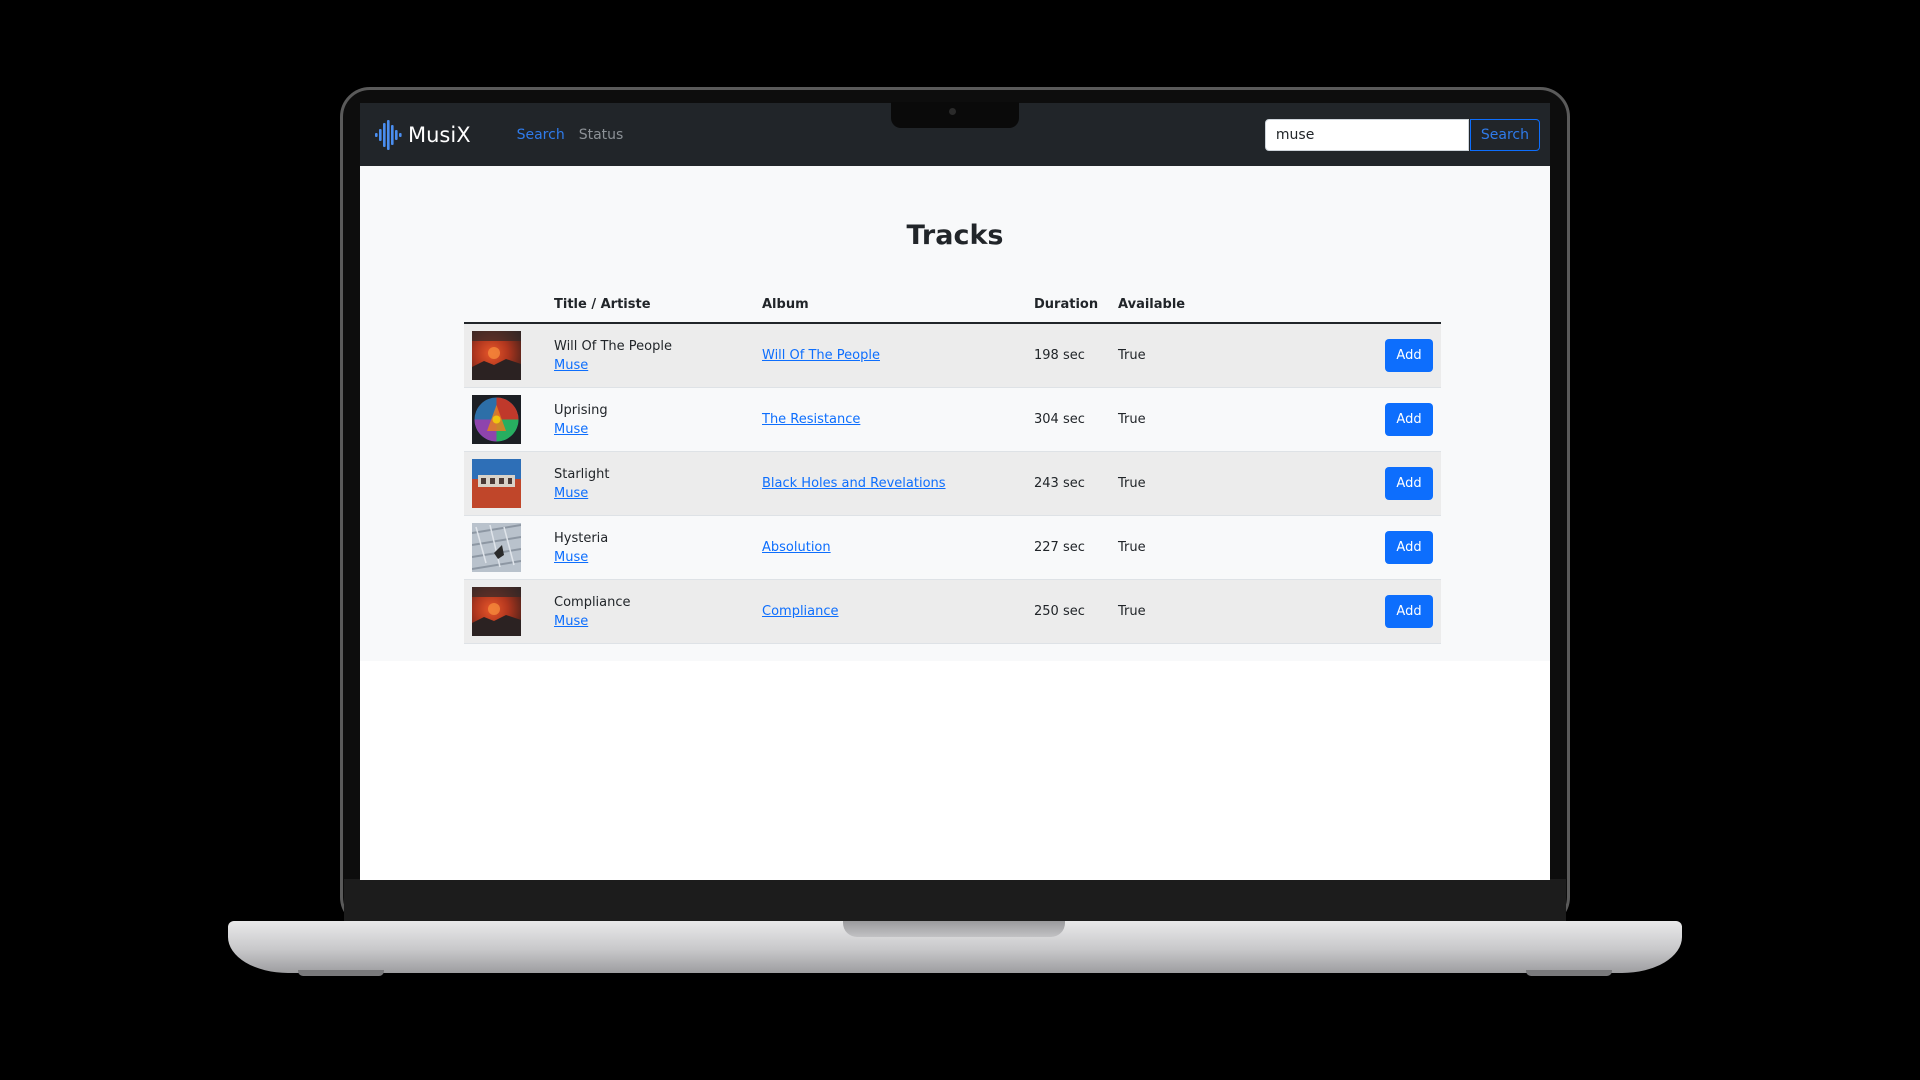  What do you see at coordinates (582, 474) in the screenshot?
I see `track-title: Starlight` at bounding box center [582, 474].